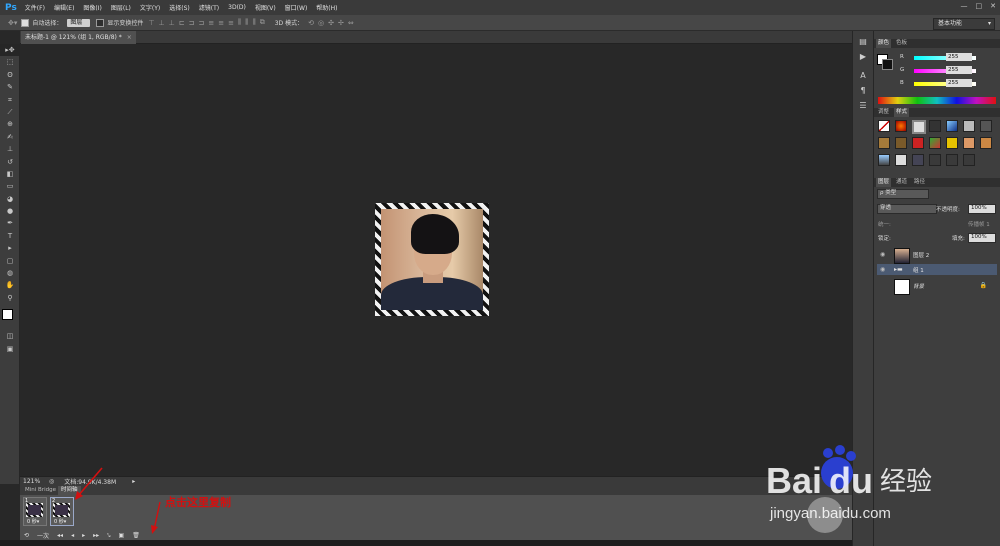 The height and width of the screenshot is (546, 1000). Describe the element at coordinates (211, 23) in the screenshot. I see `distribute-top-icon: ≡` at that location.